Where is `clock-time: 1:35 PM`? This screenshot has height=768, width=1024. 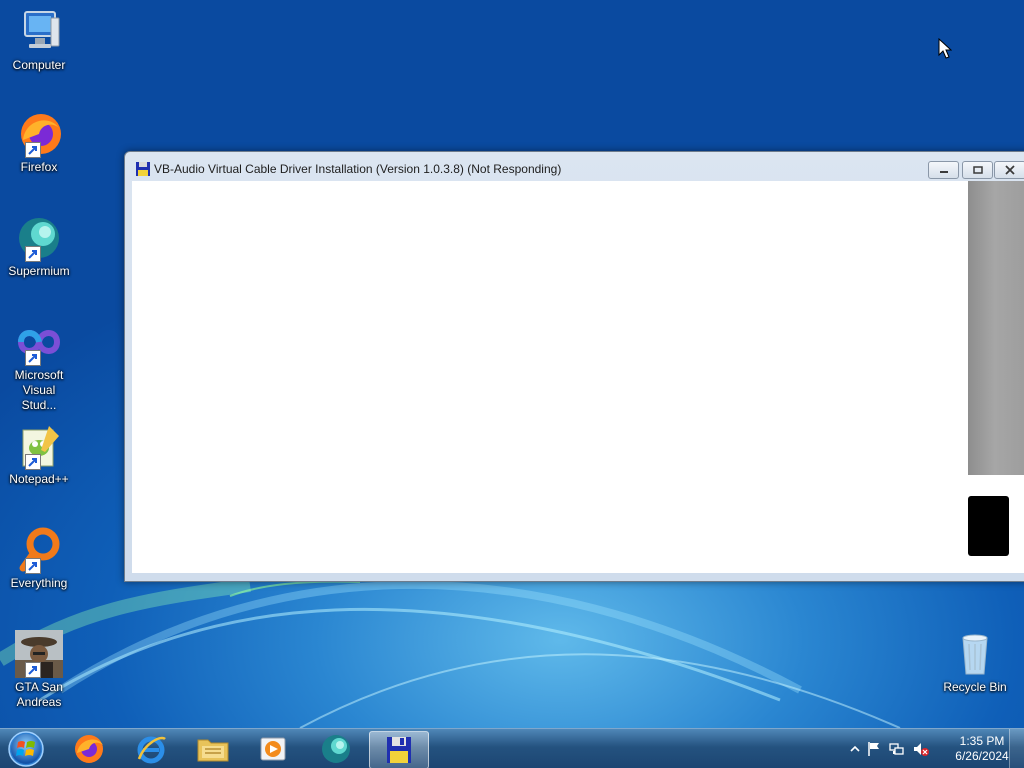
clock-time: 1:35 PM is located at coordinates (982, 741).